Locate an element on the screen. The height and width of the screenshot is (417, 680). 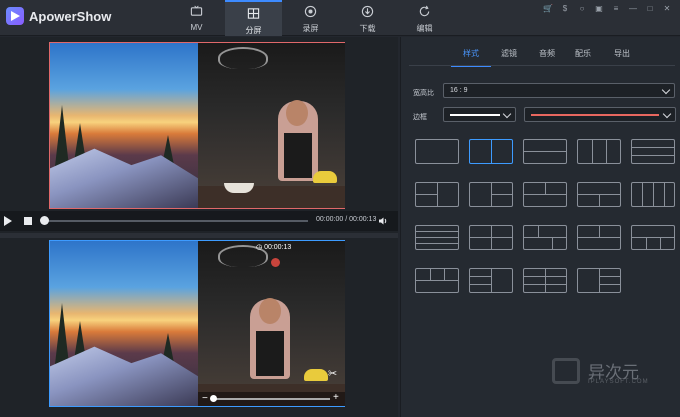
download-icon is located at coordinates (367, 11).